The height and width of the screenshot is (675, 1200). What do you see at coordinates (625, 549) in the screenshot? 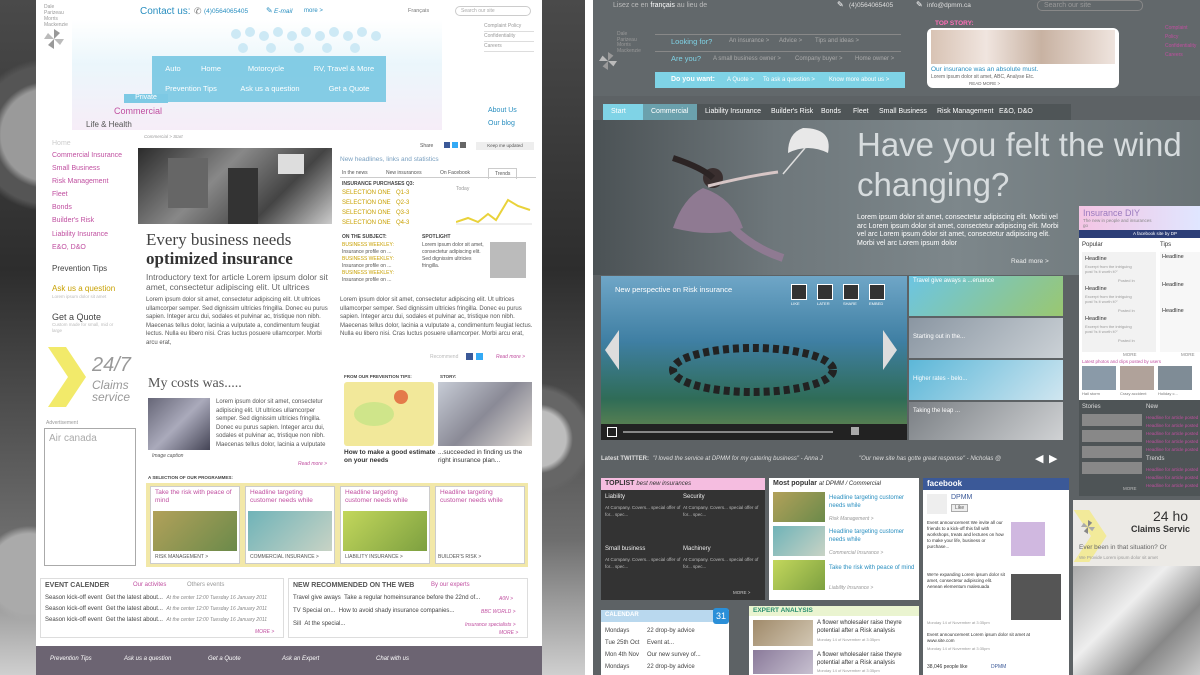
I see `toplist-cat: Small business` at bounding box center [625, 549].